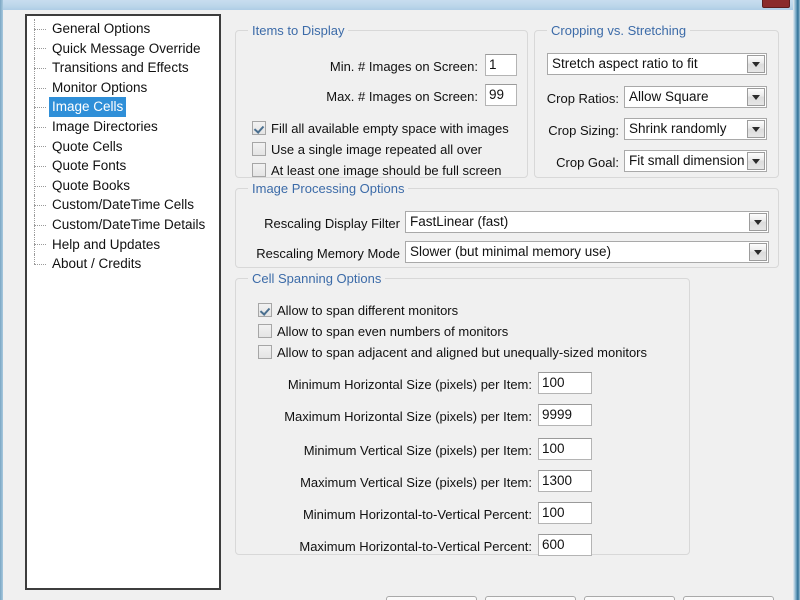  Describe the element at coordinates (416, 482) in the screenshot. I see `max-vertical-size-label: Maximum Vertical Size (pixels) per Item:` at that location.